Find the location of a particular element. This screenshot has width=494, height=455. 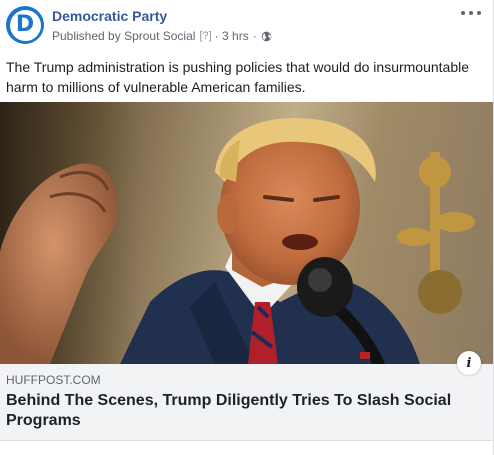

more-options-icon is located at coordinates (471, 13).